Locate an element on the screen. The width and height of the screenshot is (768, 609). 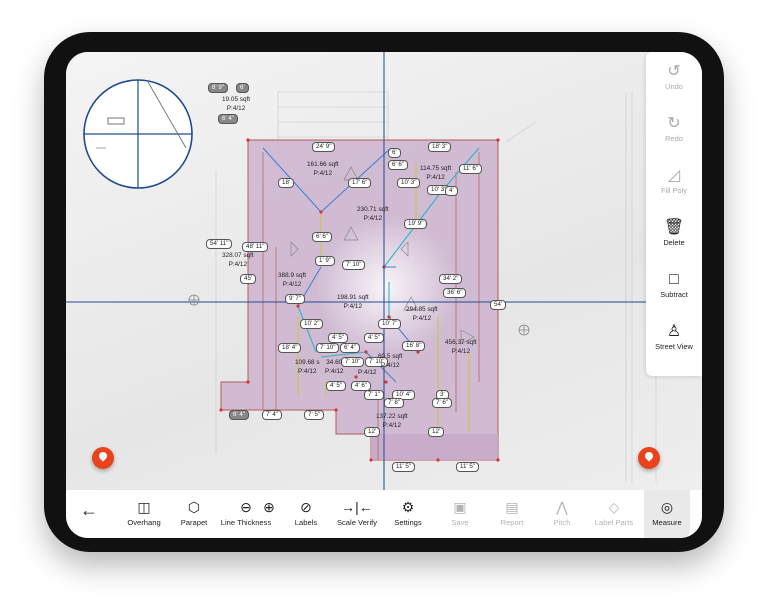
dimension-label: 45' is located at coordinates (248, 279).